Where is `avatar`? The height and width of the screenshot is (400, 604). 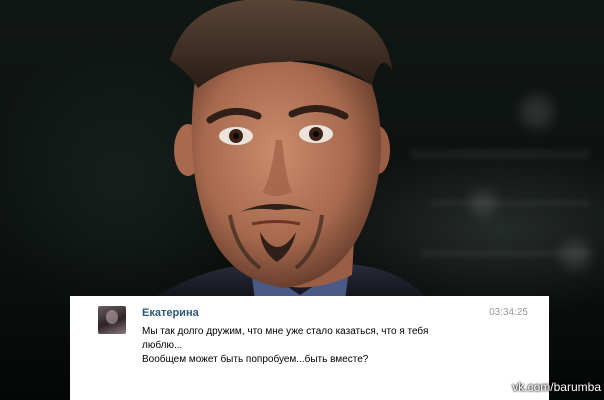
avatar is located at coordinates (112, 320).